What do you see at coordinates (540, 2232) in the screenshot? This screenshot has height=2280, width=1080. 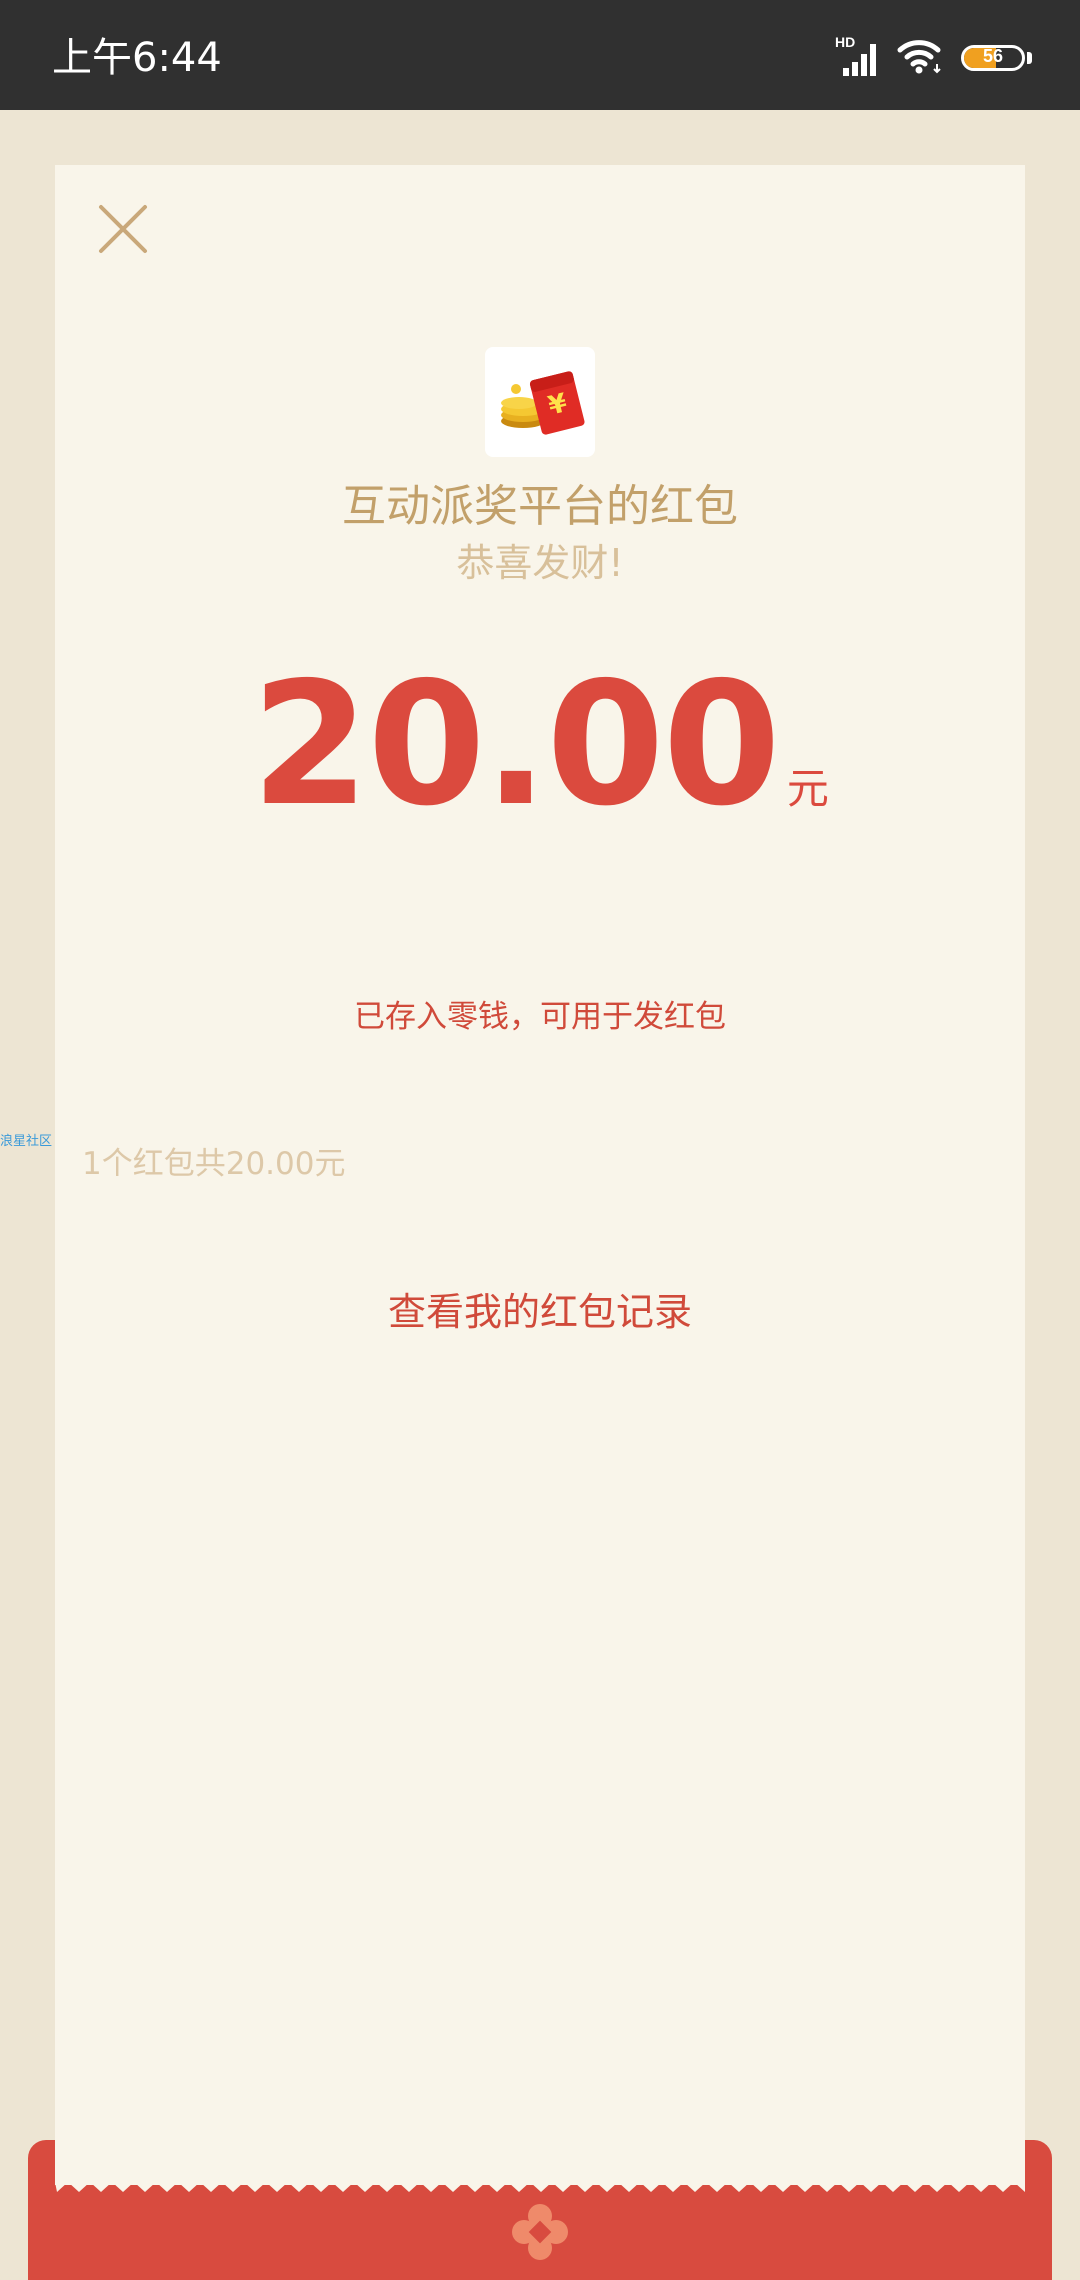 I see `flower-ornament-icon` at bounding box center [540, 2232].